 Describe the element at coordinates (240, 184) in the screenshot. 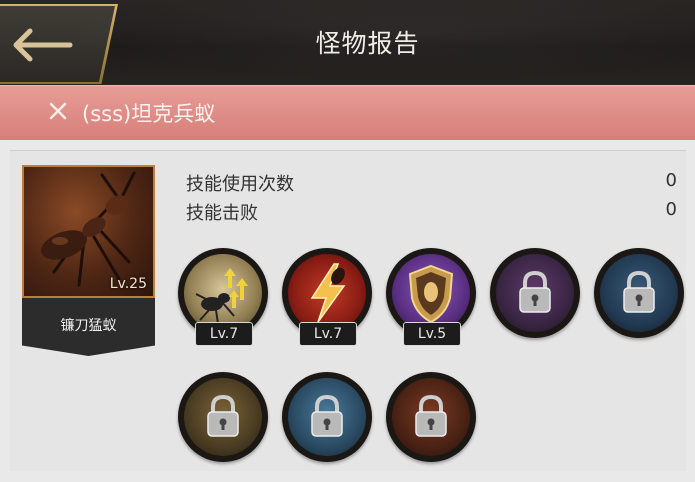

I see `stat-label-skill-uses: 技能使用次数` at that location.